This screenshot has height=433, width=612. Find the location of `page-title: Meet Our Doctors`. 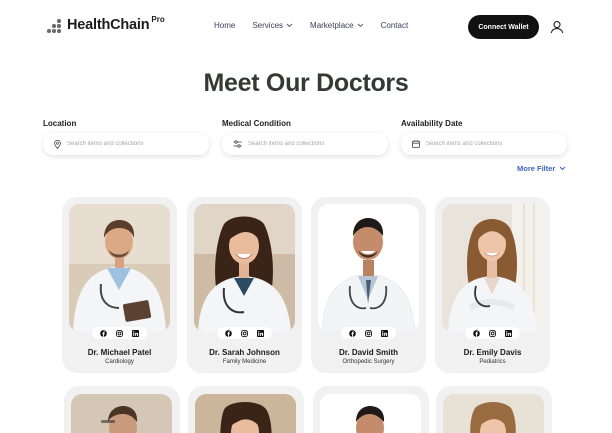

page-title: Meet Our Doctors is located at coordinates (306, 83).